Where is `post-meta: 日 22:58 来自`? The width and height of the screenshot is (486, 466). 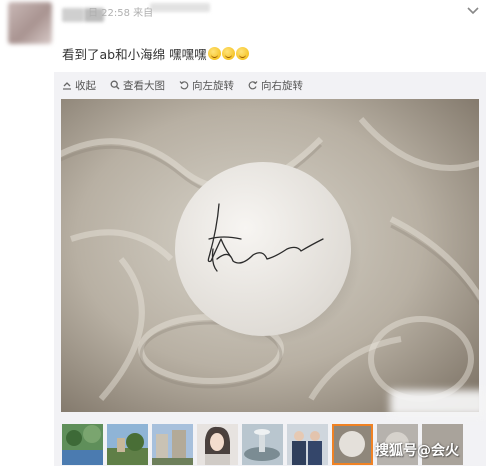
post-meta: 日 22:58 来自 is located at coordinates (111, 13).